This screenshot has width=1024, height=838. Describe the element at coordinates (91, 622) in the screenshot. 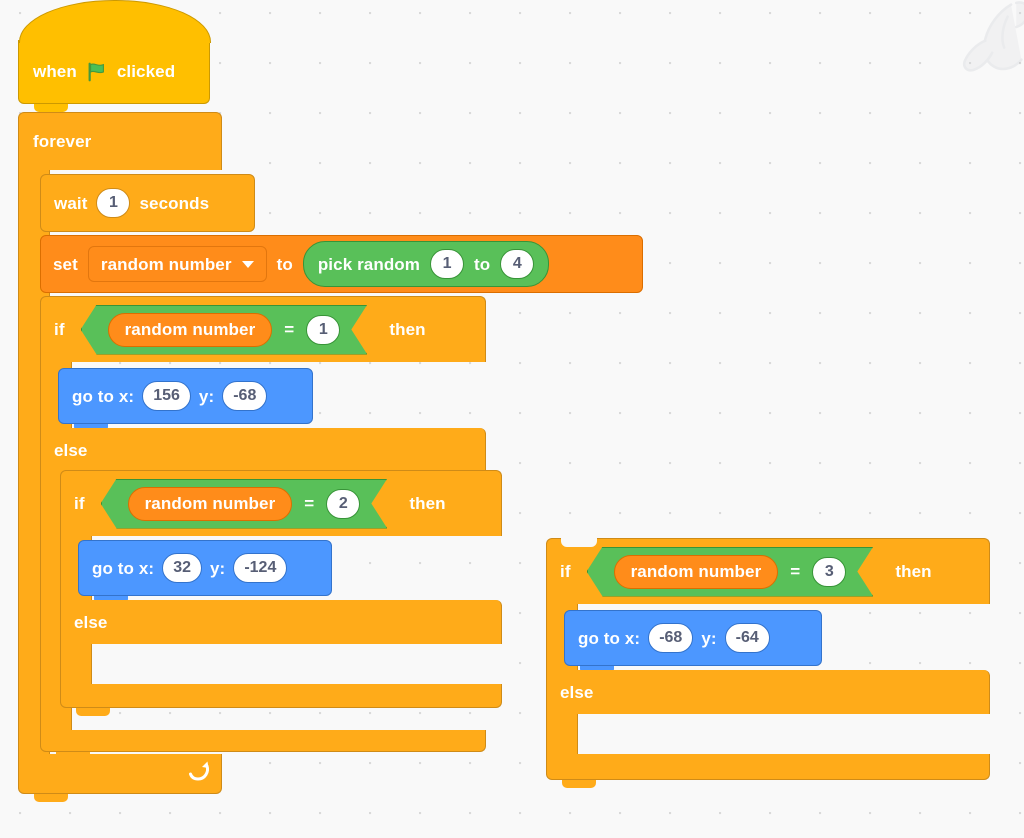

I see `else-2-label: else` at that location.